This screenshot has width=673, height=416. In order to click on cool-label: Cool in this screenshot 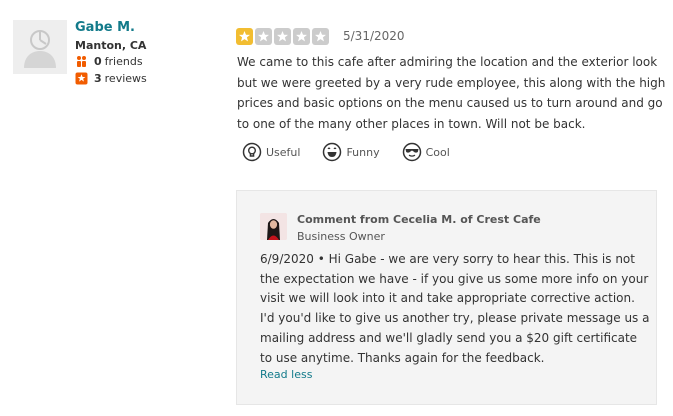, I will do `click(437, 152)`.